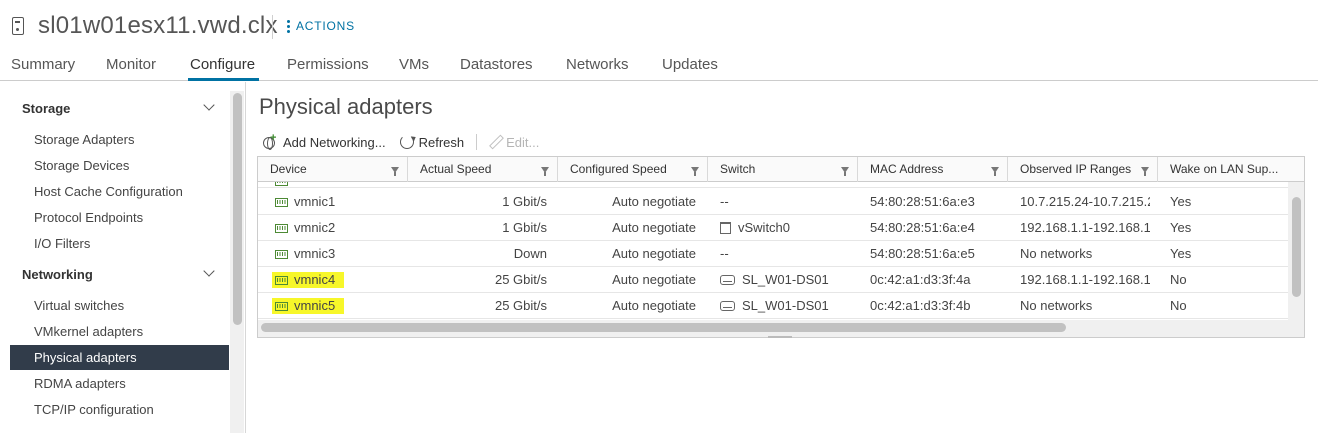 The image size is (1318, 433). I want to click on column-header-mac-address: MAC Address, so click(933, 169).